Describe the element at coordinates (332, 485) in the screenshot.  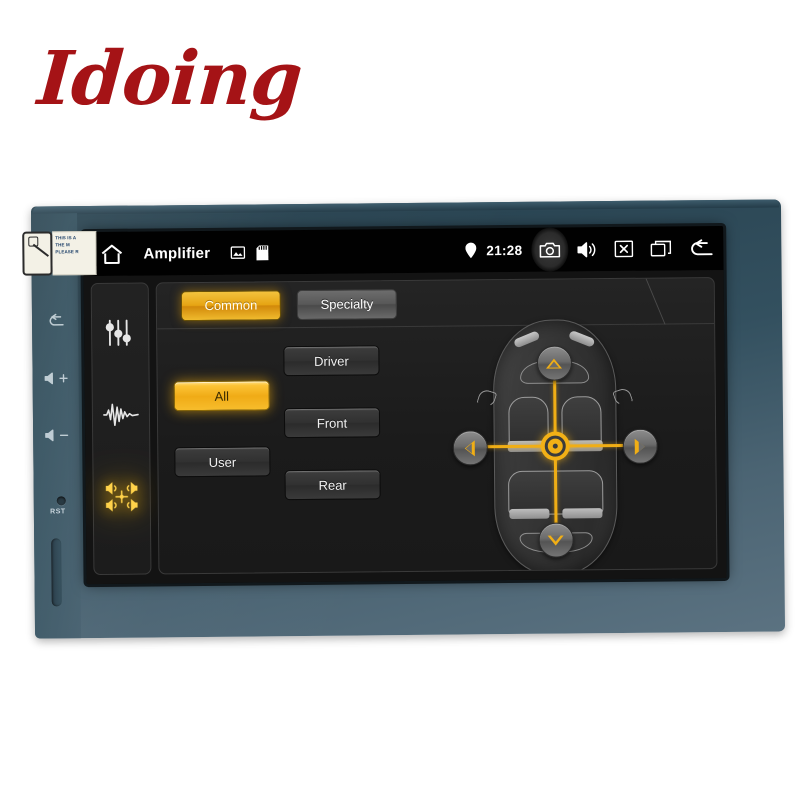
I see `preset-rear-button: Rear` at that location.